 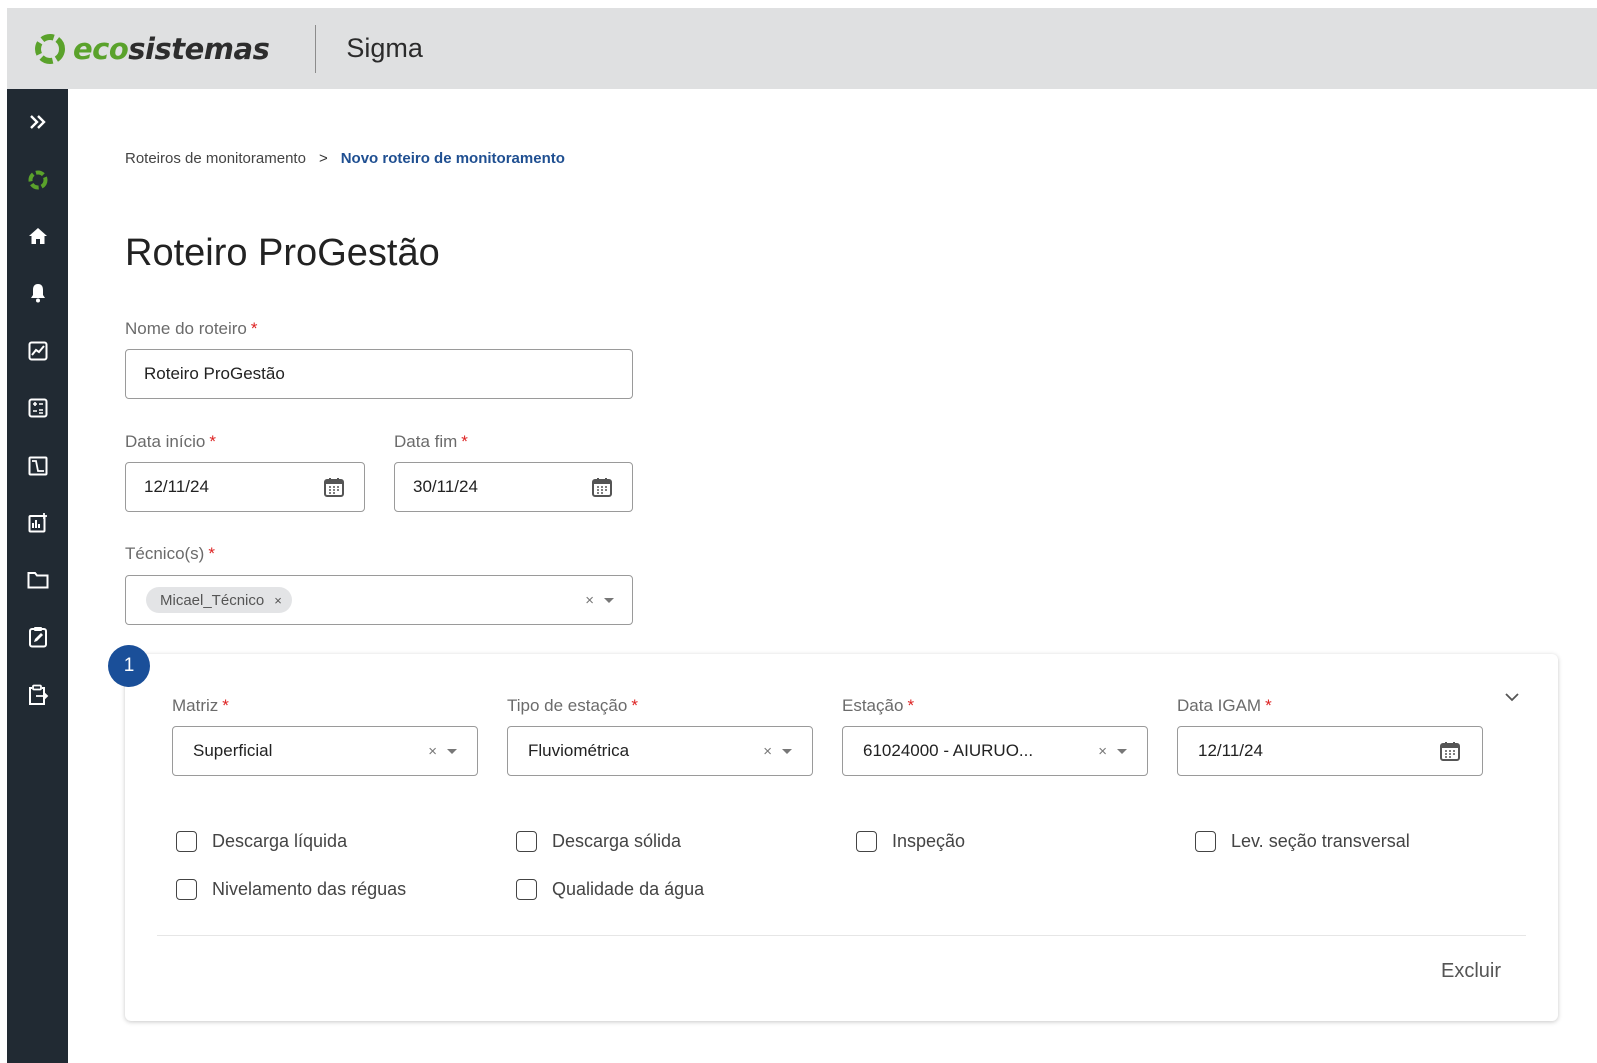 I want to click on checkbox-nivelamento-reguas: Nivelamento das réguas, so click(x=291, y=889).